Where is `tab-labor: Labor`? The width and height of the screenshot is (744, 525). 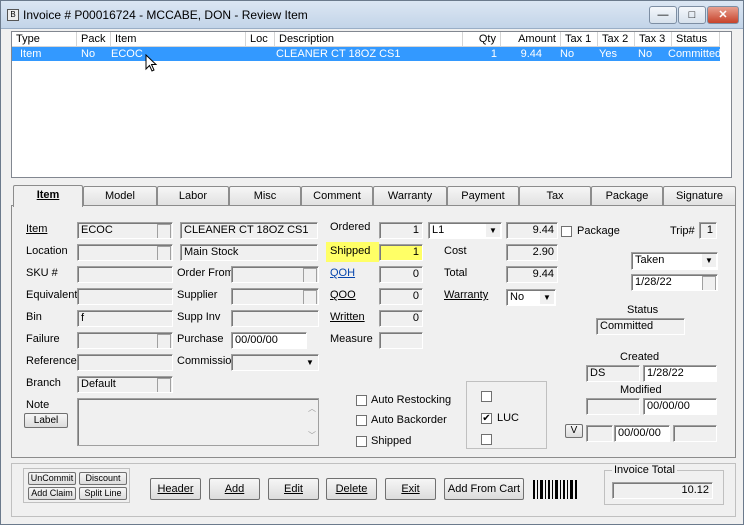 tab-labor: Labor is located at coordinates (193, 196).